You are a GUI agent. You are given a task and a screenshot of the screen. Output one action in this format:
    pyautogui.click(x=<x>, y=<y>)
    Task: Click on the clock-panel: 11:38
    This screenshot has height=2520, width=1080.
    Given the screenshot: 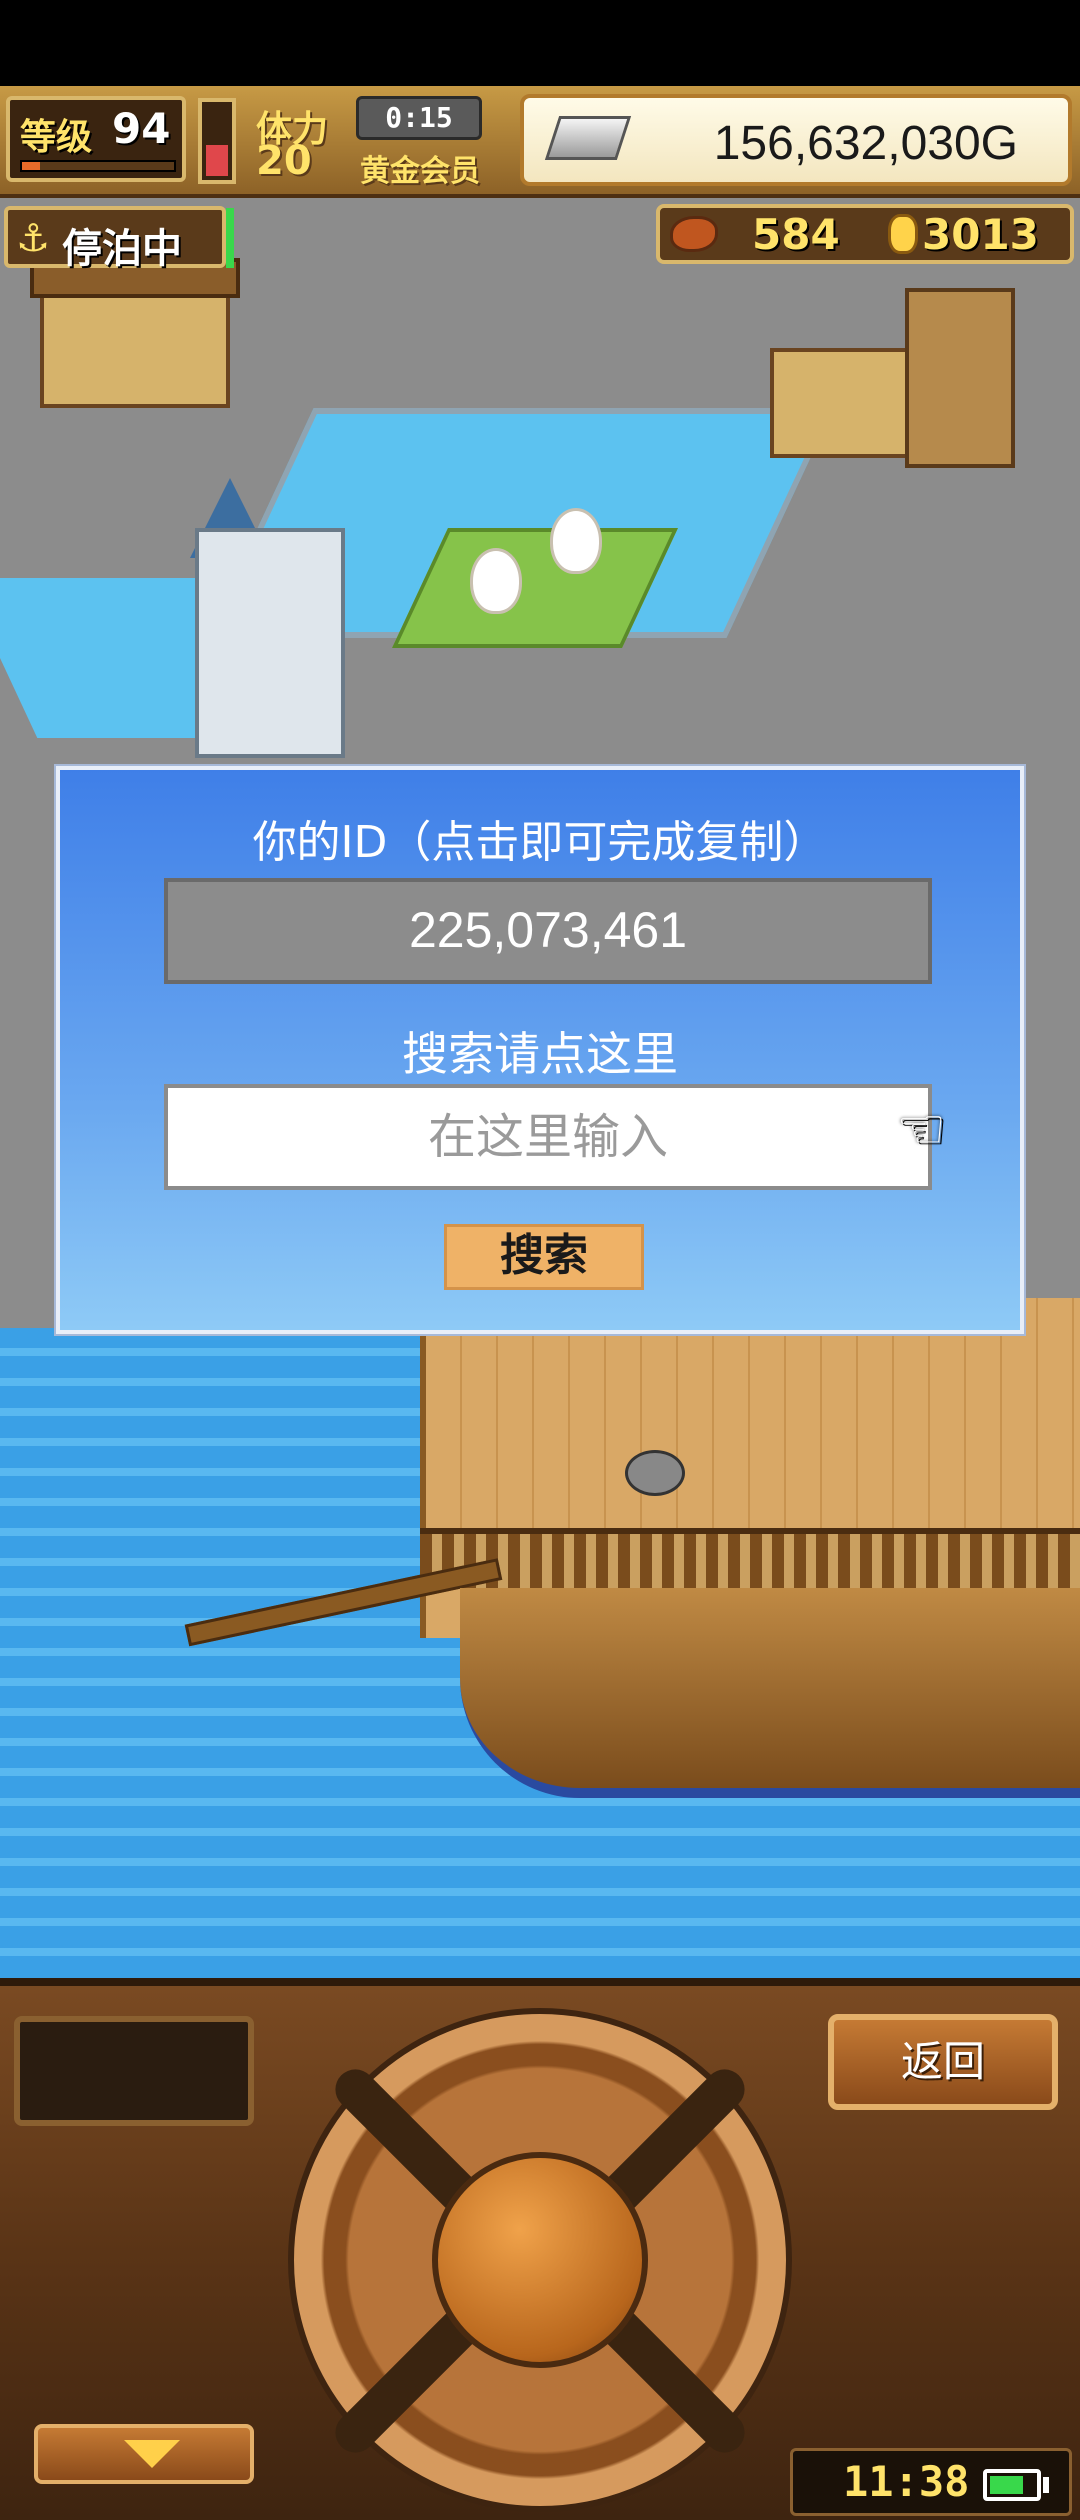 What is the action you would take?
    pyautogui.click(x=931, y=2482)
    